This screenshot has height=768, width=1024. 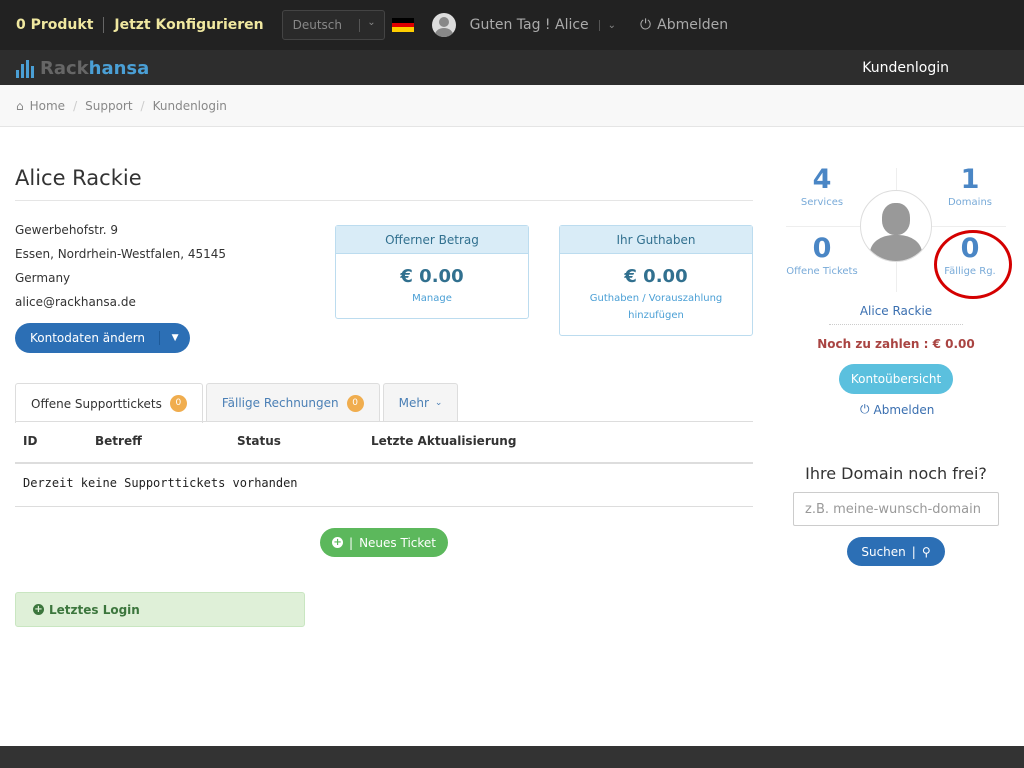 I want to click on chevron-down-icon: ▼, so click(x=175, y=338).